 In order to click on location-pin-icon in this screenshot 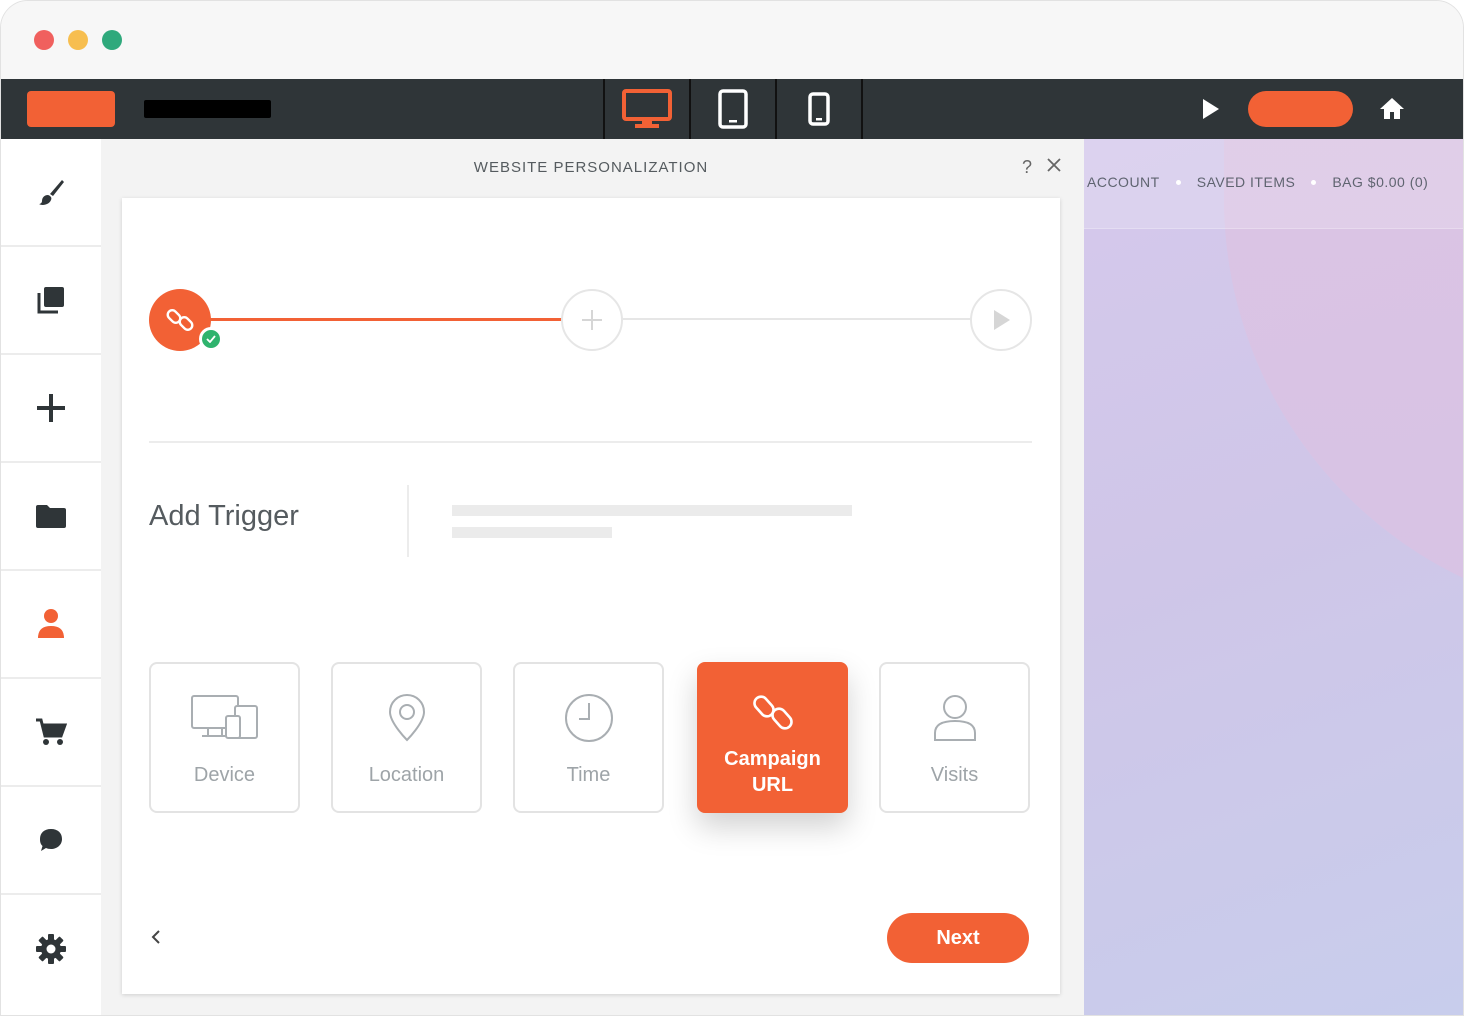, I will do `click(407, 718)`.